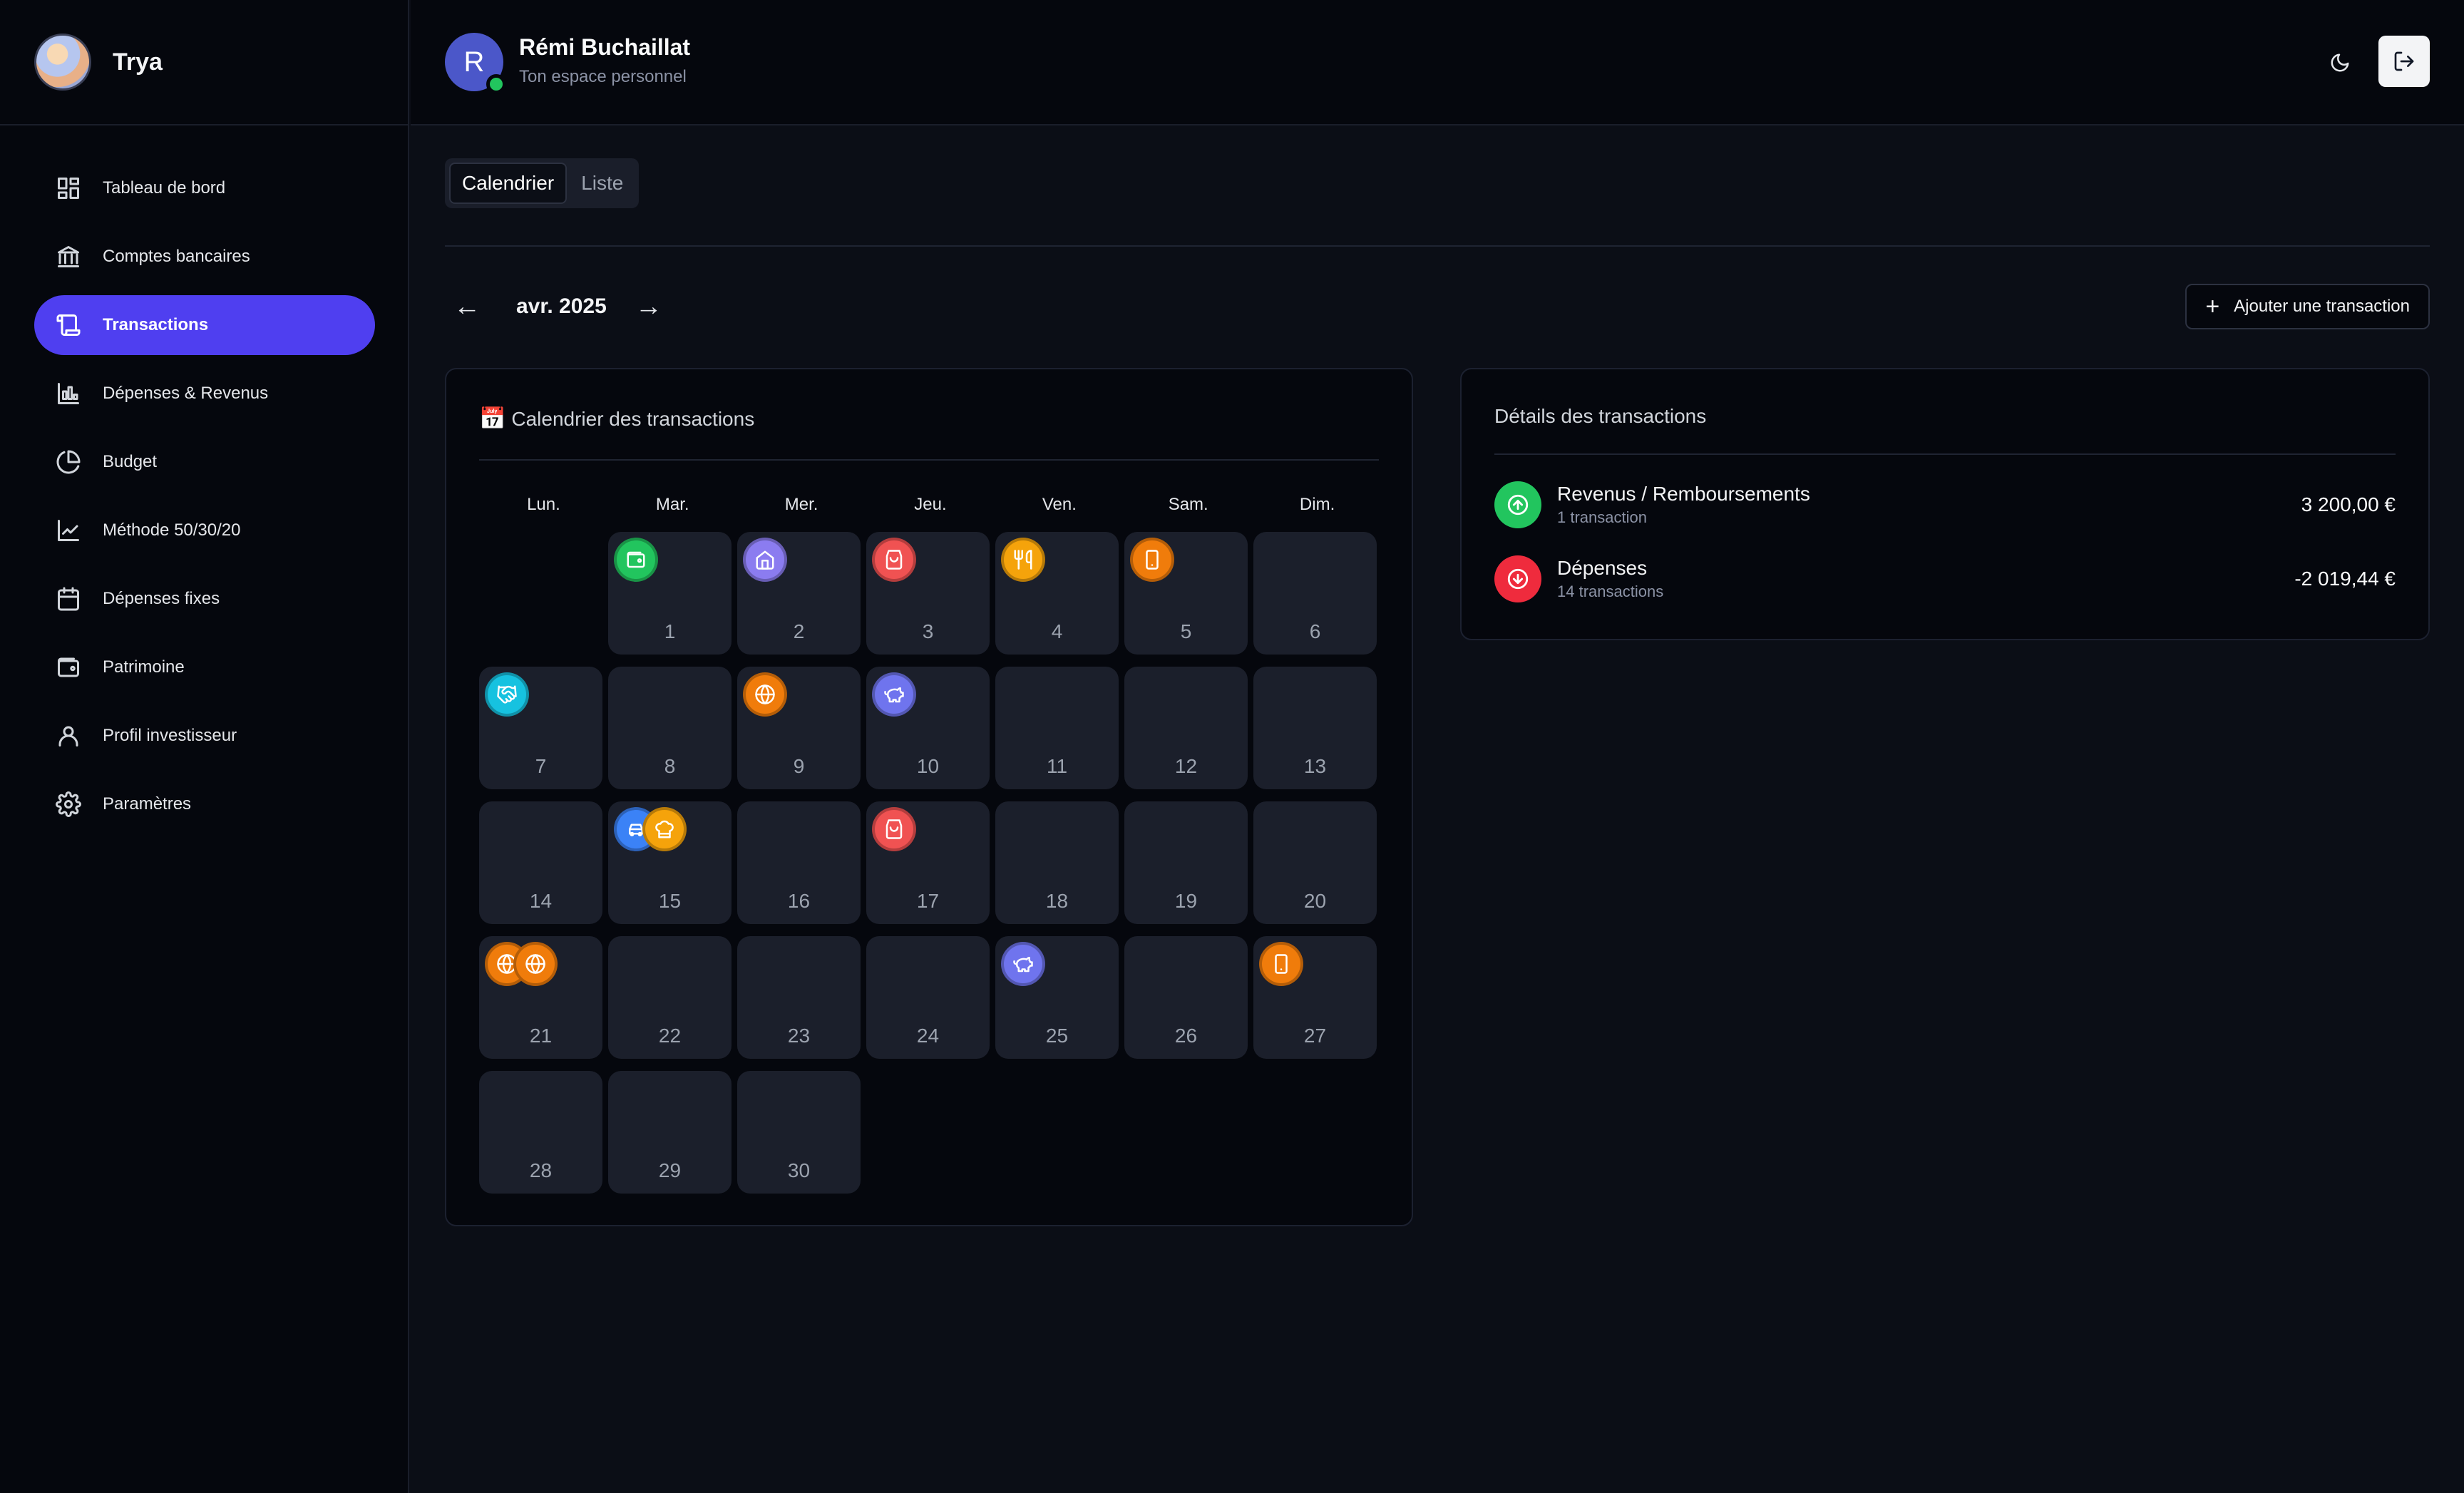  Describe the element at coordinates (156, 324) in the screenshot. I see `sidebar-item-label: Transactions` at that location.